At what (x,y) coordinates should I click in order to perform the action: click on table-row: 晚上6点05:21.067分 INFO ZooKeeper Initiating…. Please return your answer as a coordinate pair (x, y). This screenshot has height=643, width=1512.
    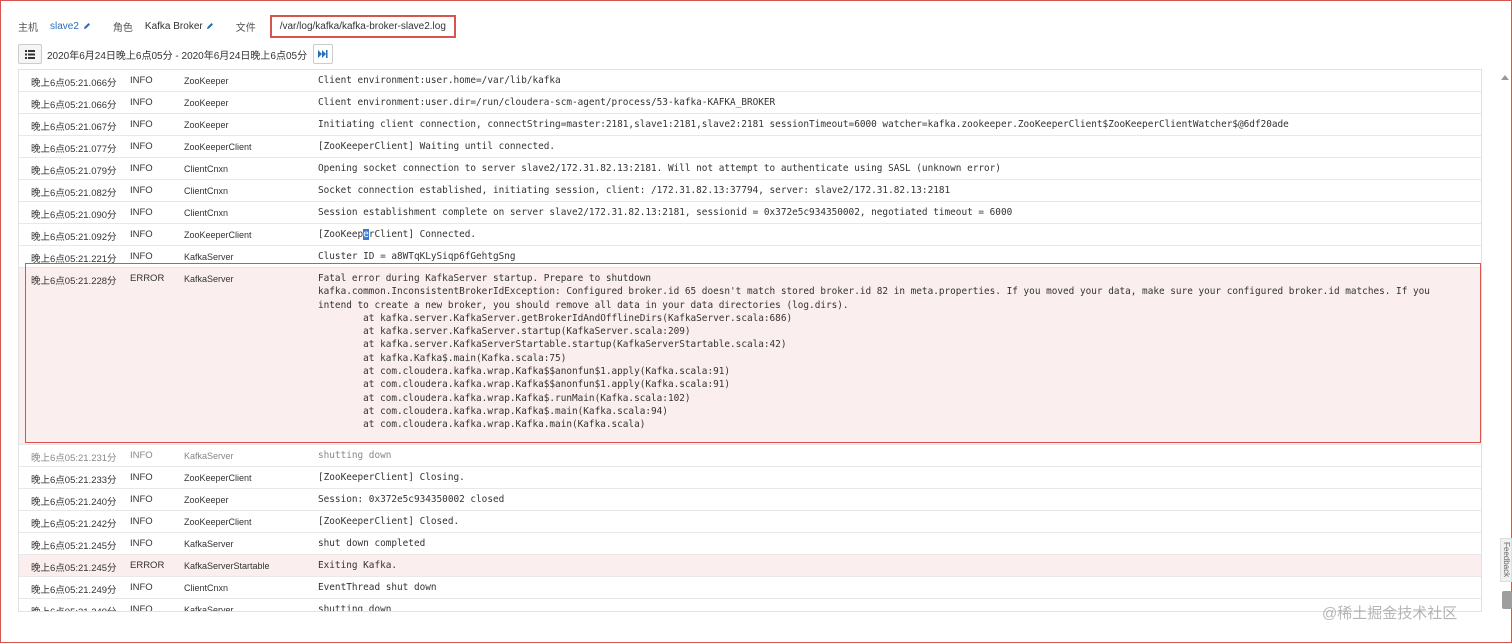
    Looking at the image, I should click on (750, 125).